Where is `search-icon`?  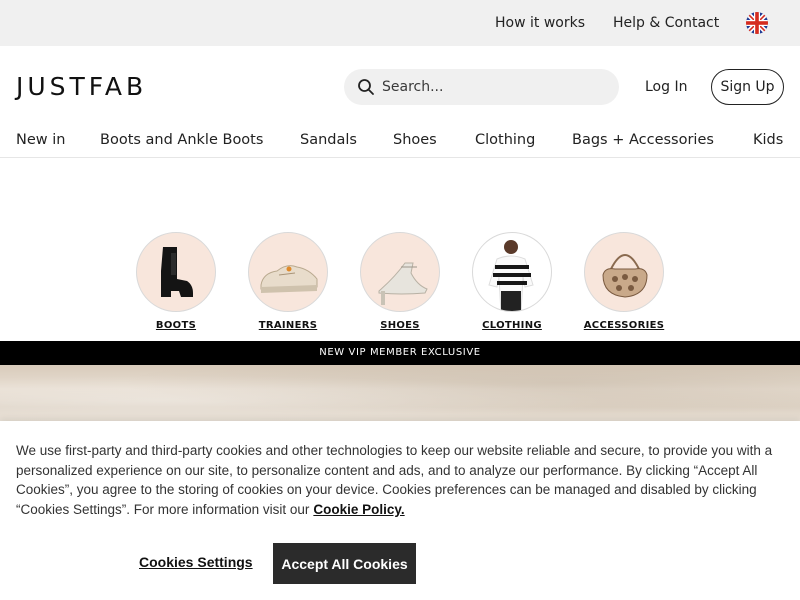 search-icon is located at coordinates (366, 87).